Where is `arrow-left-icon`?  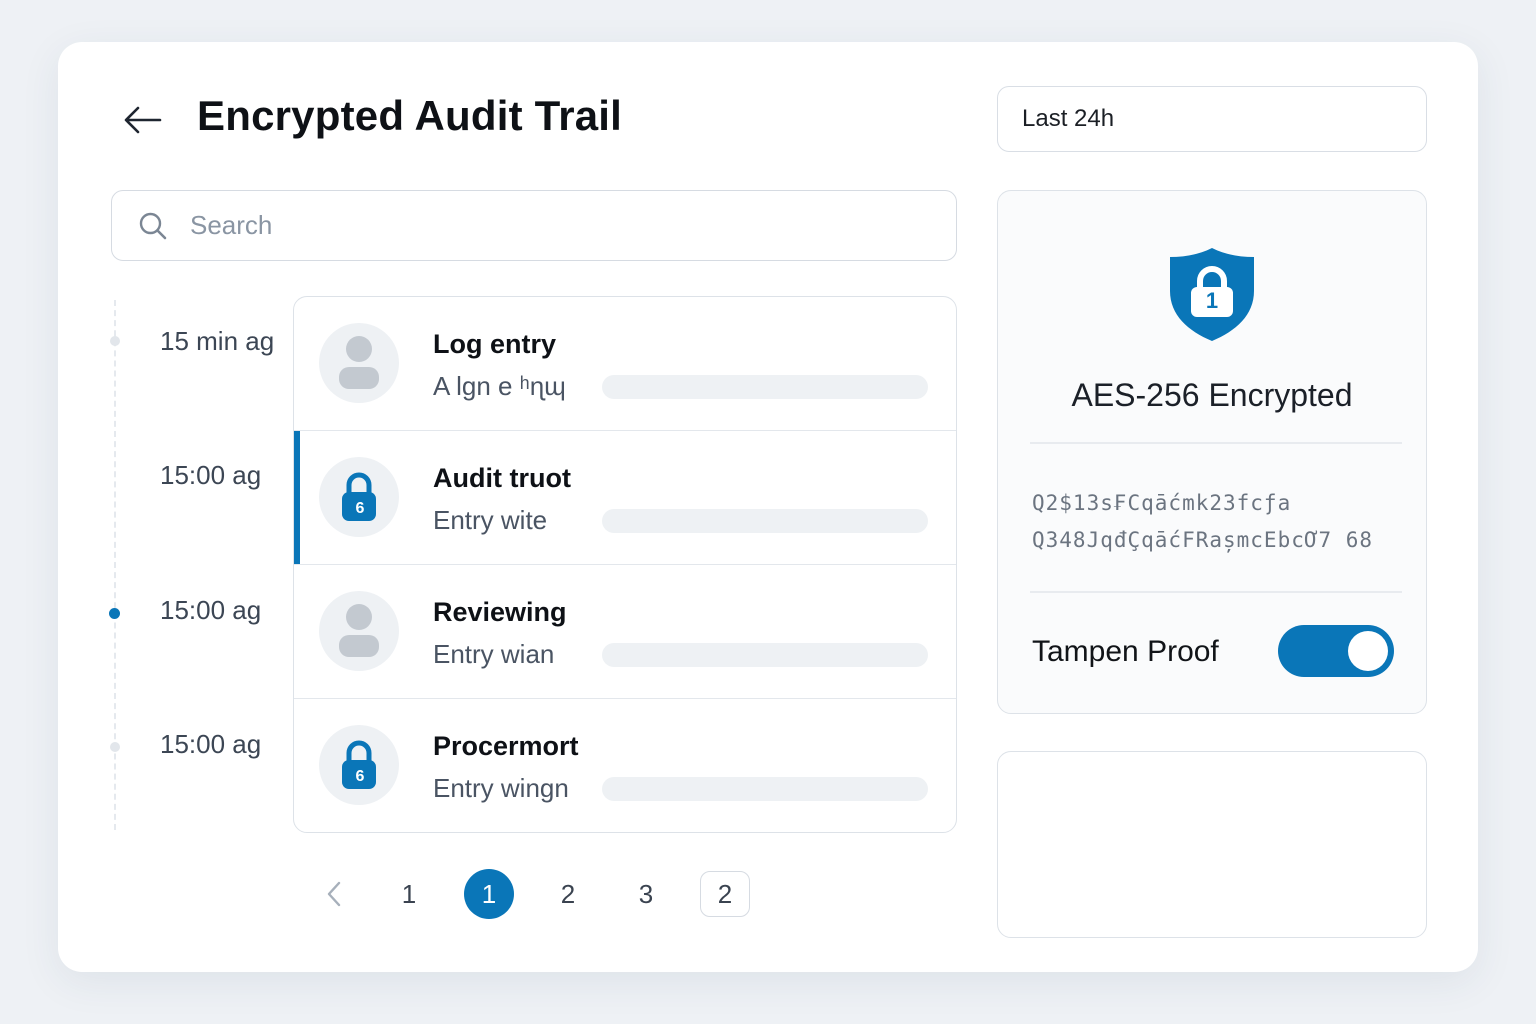
arrow-left-icon is located at coordinates (143, 120).